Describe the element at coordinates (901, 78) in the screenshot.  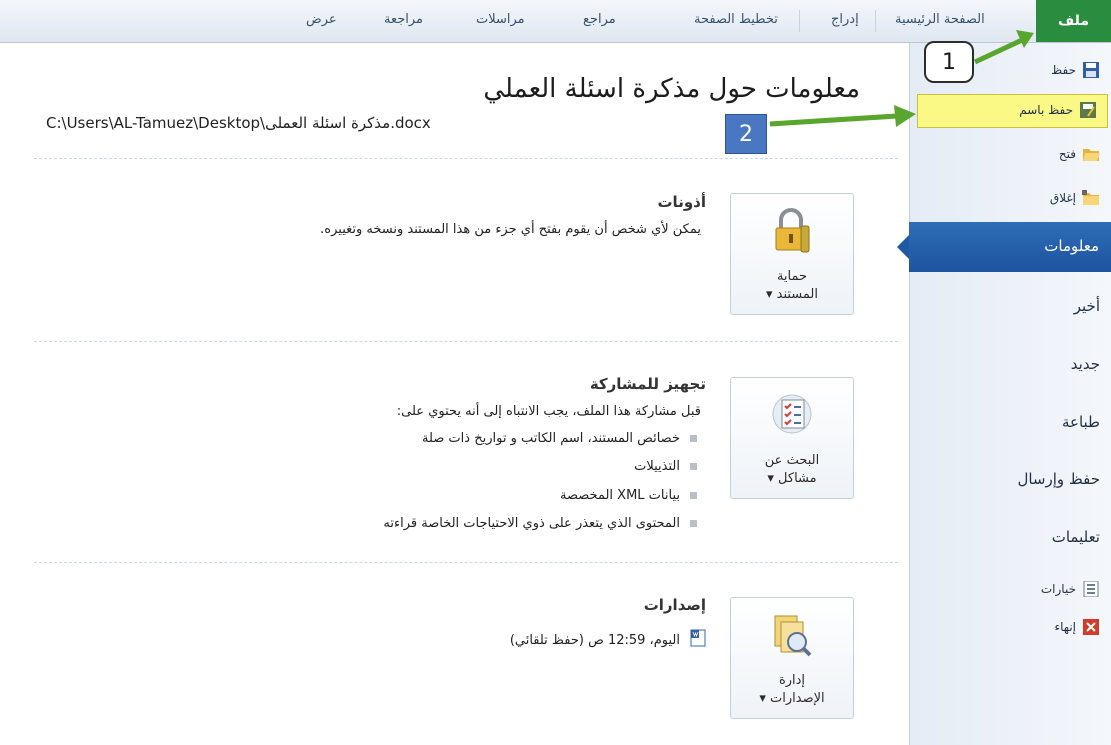
I see `annotation-arrows` at that location.